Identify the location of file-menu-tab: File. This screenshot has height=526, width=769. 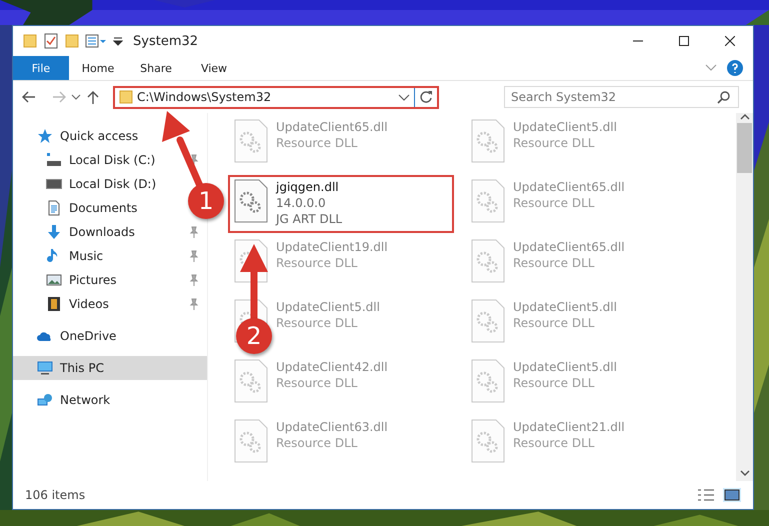
(41, 68).